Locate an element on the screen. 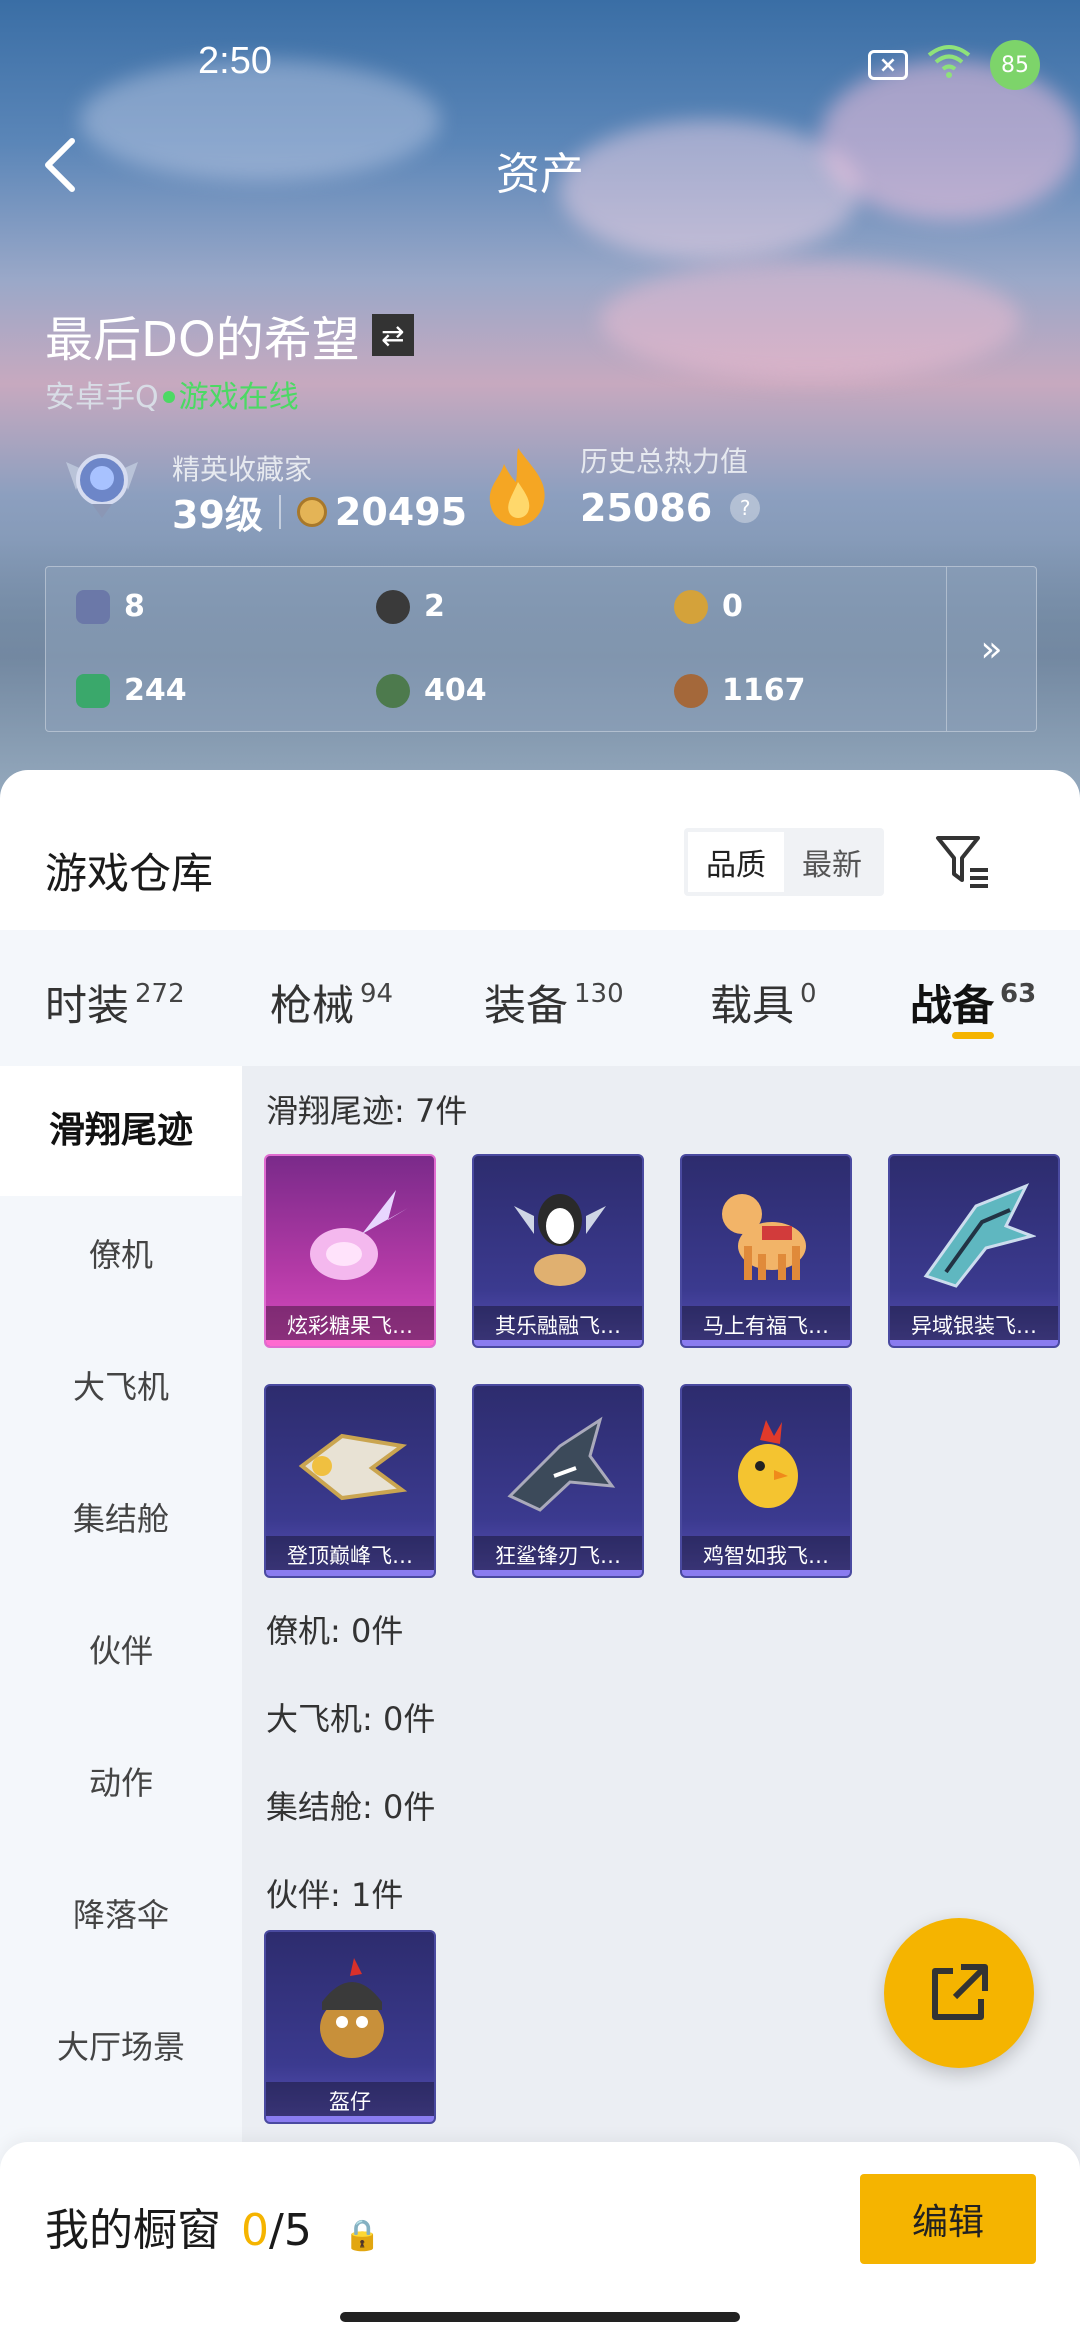 The height and width of the screenshot is (2340, 1080). shark-trail-icon is located at coordinates (561, 1464).